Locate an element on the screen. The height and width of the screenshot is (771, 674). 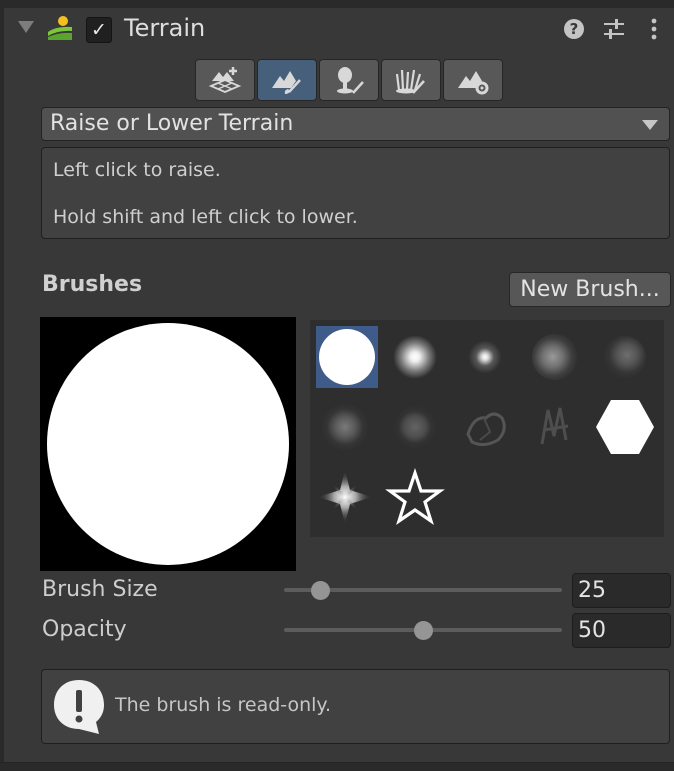
description-line-1: Left click to raise. is located at coordinates (137, 170).